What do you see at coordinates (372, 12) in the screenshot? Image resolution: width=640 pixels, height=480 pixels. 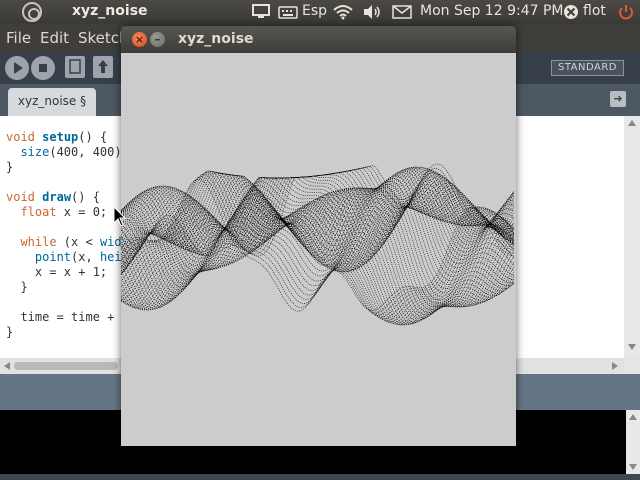 I see `volume-icon` at bounding box center [372, 12].